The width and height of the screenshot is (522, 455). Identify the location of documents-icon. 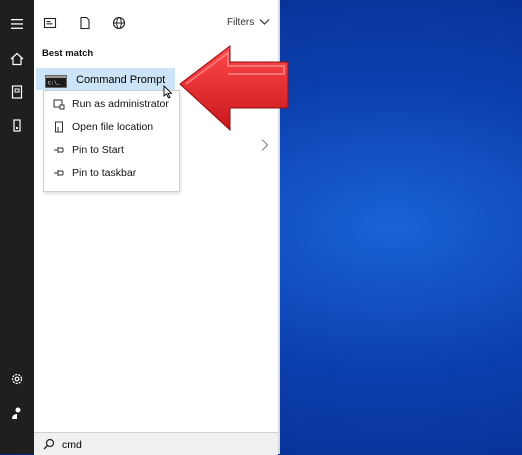
(17, 92).